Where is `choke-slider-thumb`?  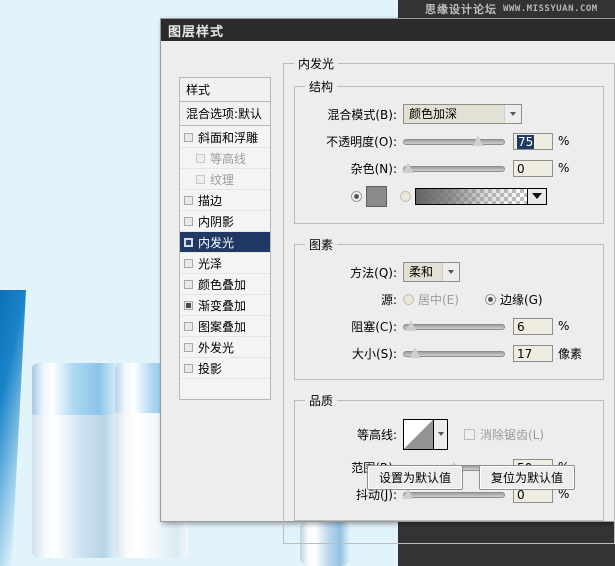 choke-slider-thumb is located at coordinates (411, 326).